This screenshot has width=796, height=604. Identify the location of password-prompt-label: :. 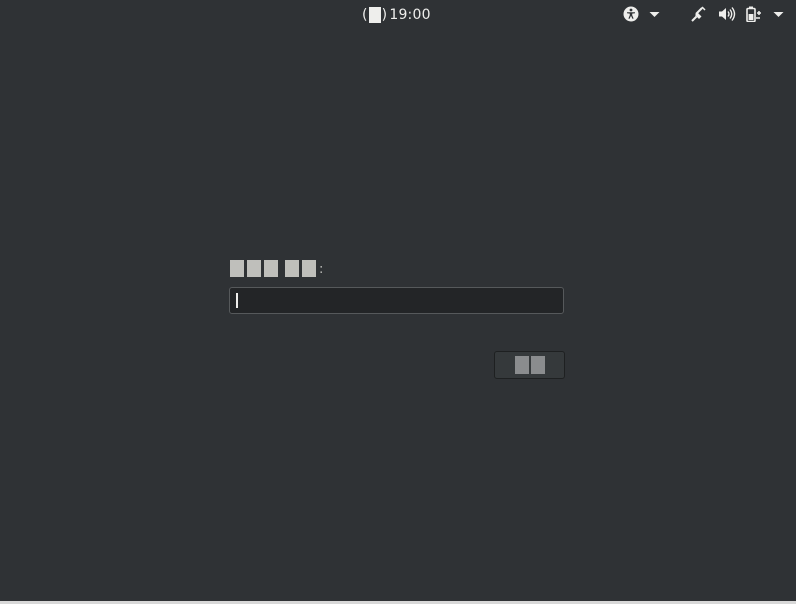
(276, 268).